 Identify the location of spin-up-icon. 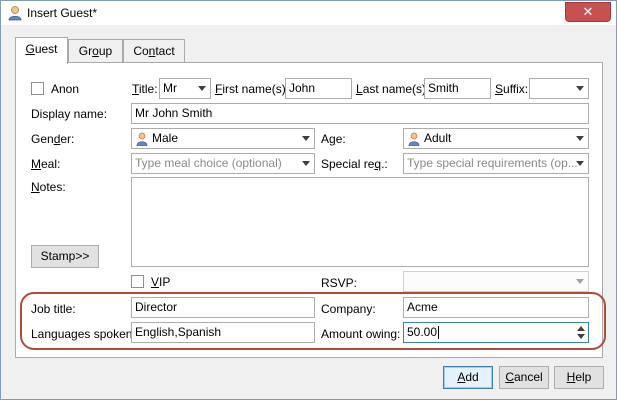
(581, 328).